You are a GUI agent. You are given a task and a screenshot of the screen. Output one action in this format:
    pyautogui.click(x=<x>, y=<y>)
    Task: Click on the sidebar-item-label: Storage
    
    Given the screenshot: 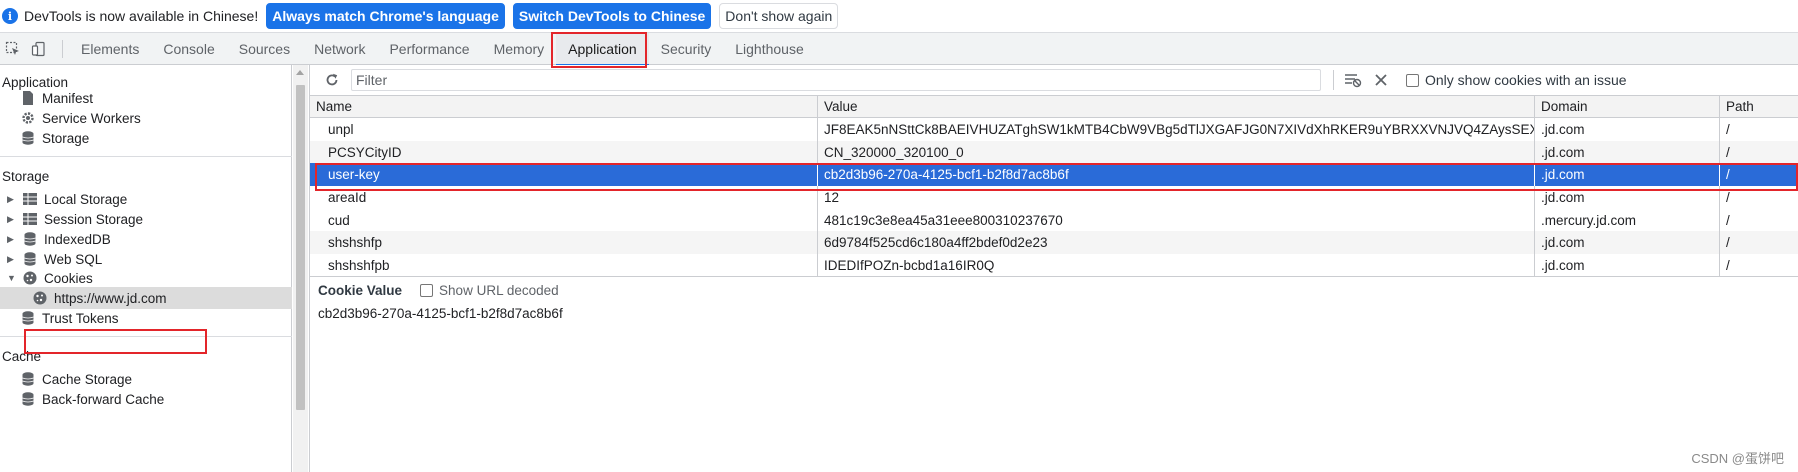 What is the action you would take?
    pyautogui.click(x=66, y=138)
    